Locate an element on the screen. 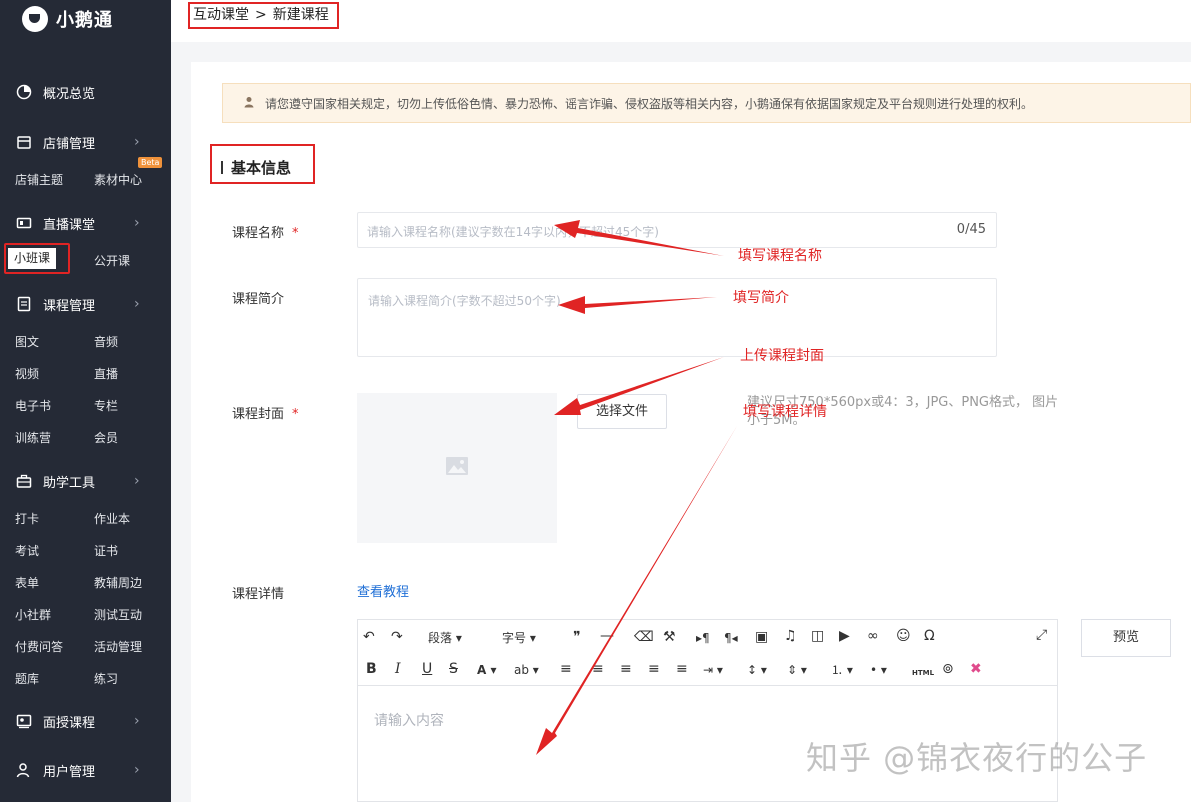  sidebar-item-column: 专栏 is located at coordinates (106, 405).